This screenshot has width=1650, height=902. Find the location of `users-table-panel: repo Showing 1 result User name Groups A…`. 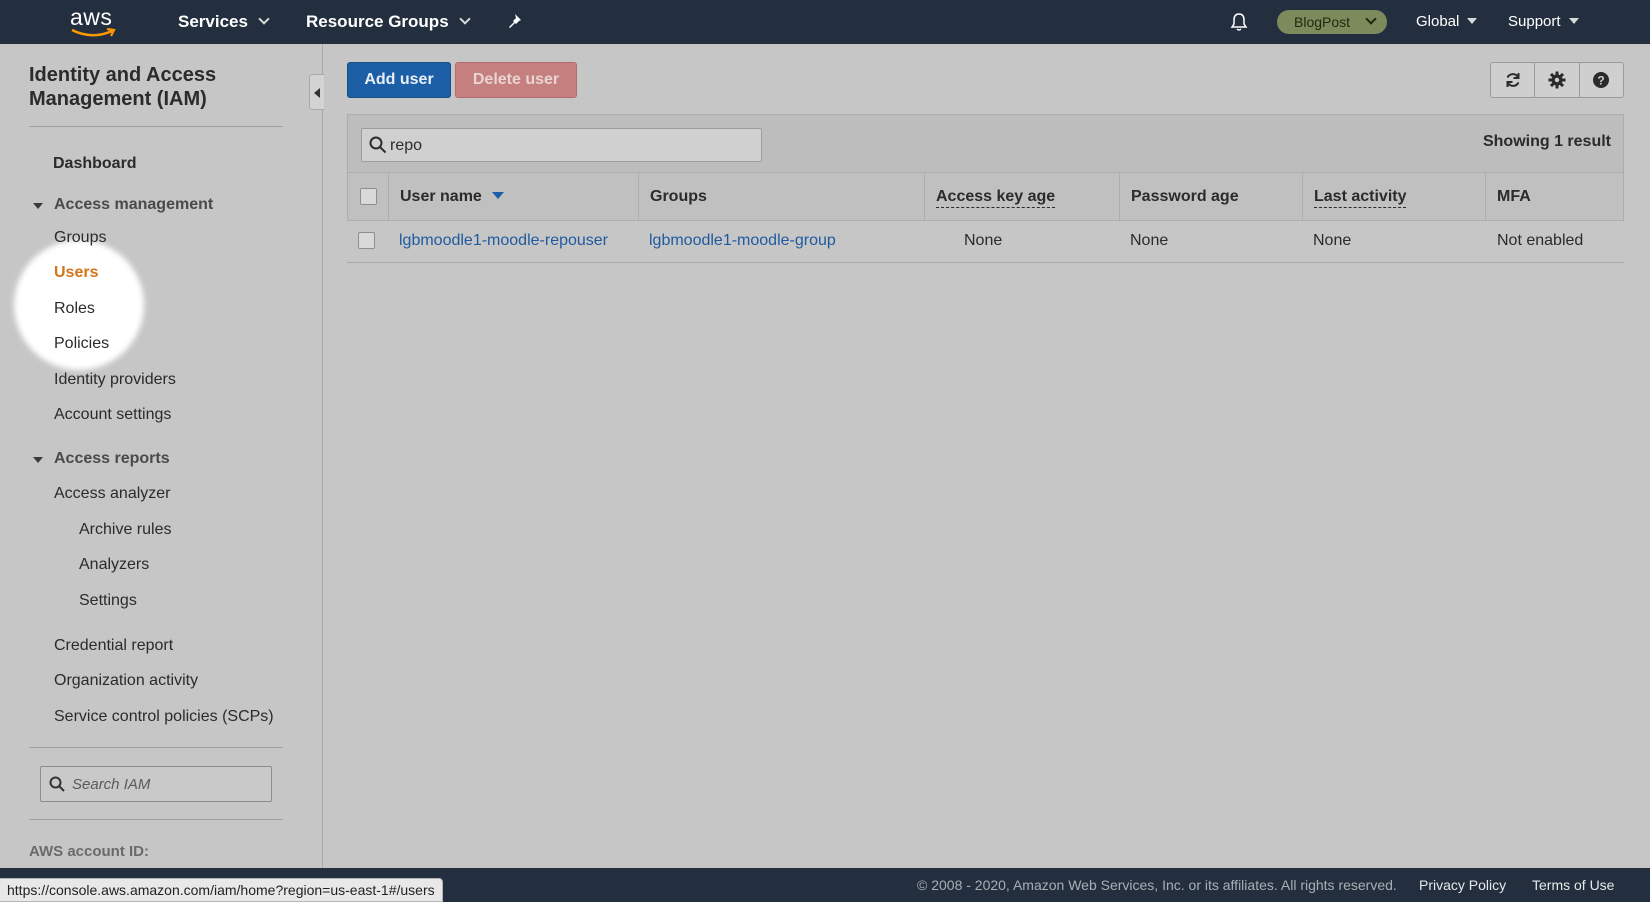

users-table-panel: repo Showing 1 result User name Groups A… is located at coordinates (985, 188).